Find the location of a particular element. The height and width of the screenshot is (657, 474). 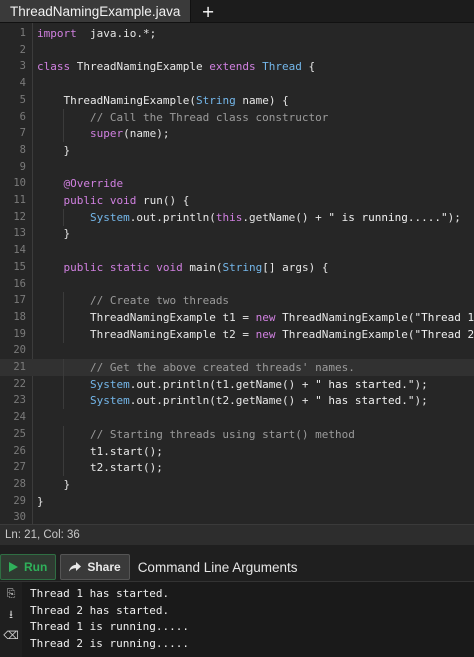

line-number: 26 is located at coordinates (19, 450).